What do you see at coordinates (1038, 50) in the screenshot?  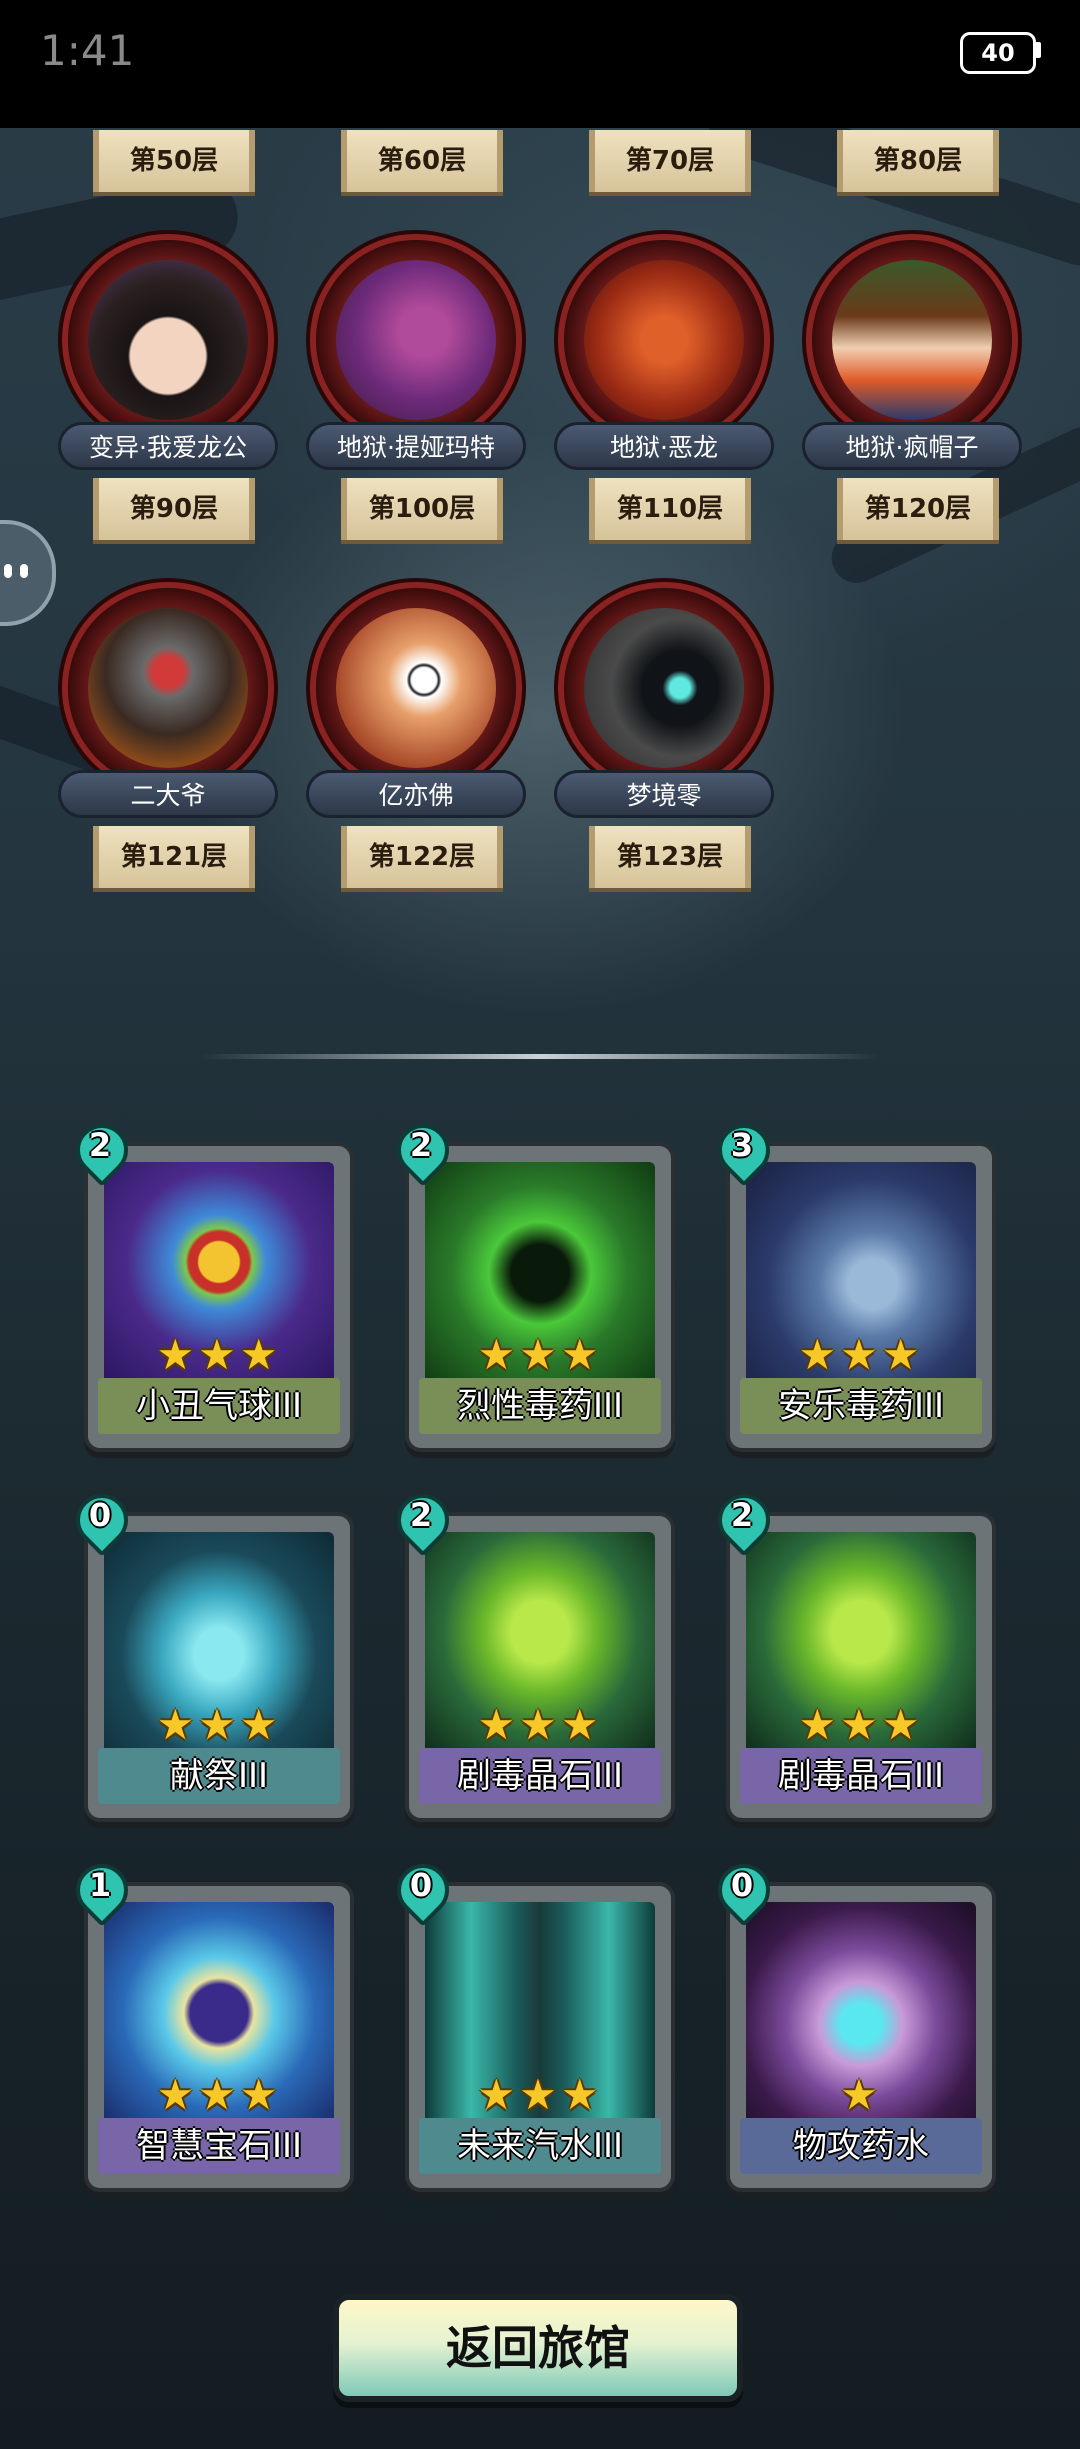 I see `battery-tip` at bounding box center [1038, 50].